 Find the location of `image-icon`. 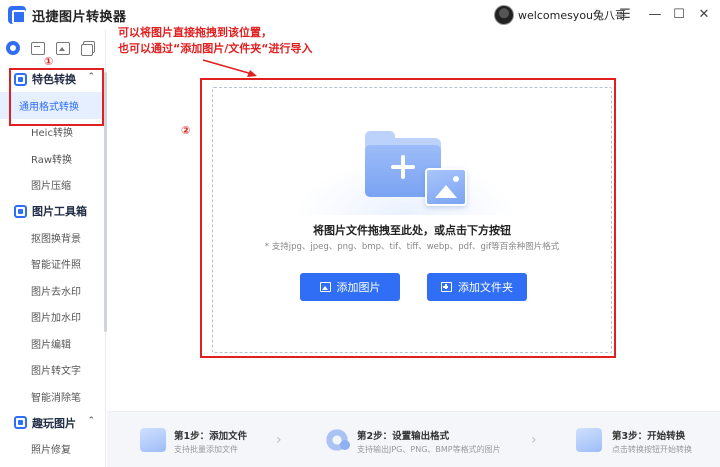

image-icon is located at coordinates (325, 287).